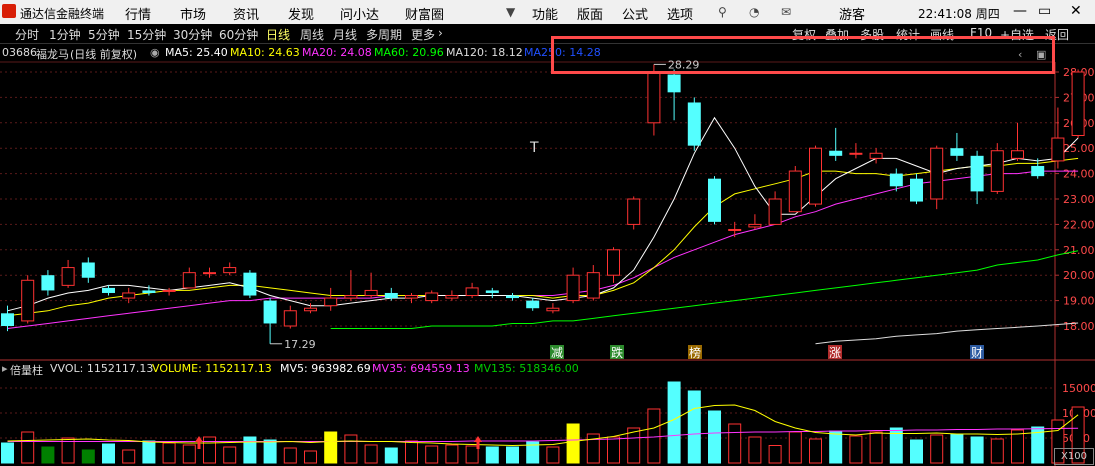 The height and width of the screenshot is (466, 1095). Describe the element at coordinates (196, 52) in the screenshot. I see `legend-ma5: MA5: 25.40` at that location.